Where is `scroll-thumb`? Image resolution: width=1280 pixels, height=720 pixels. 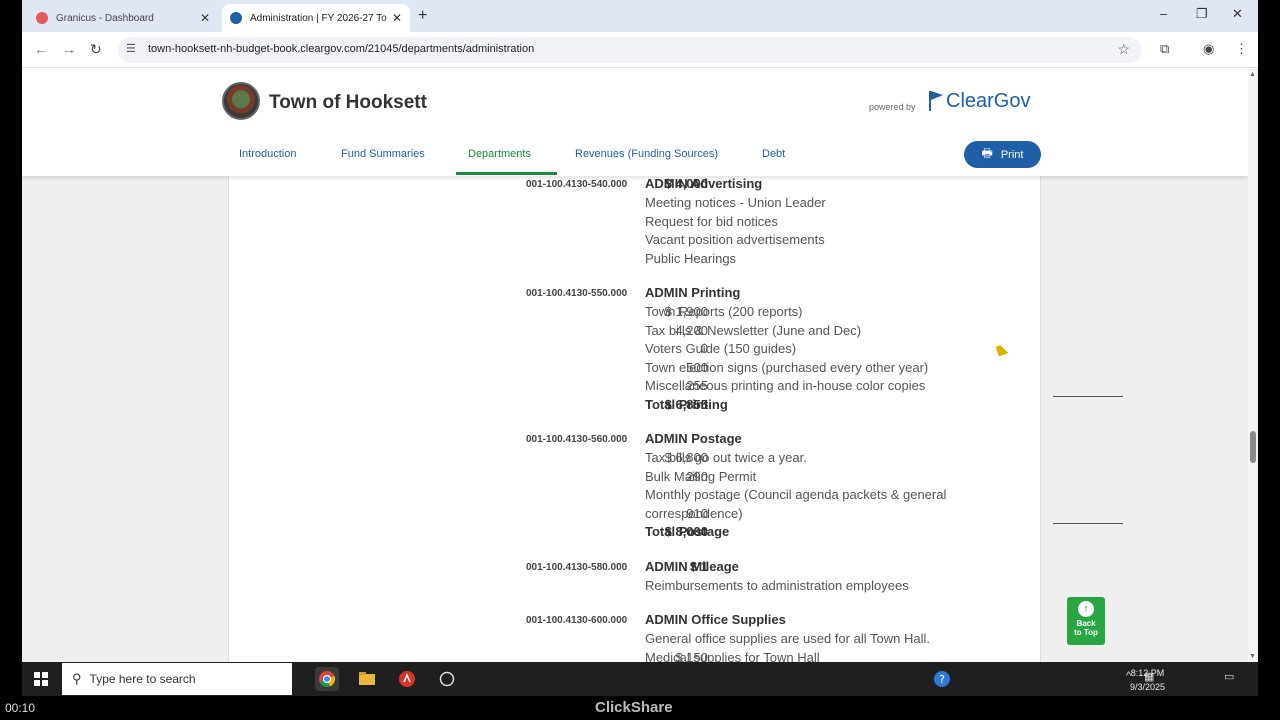 scroll-thumb is located at coordinates (1253, 447).